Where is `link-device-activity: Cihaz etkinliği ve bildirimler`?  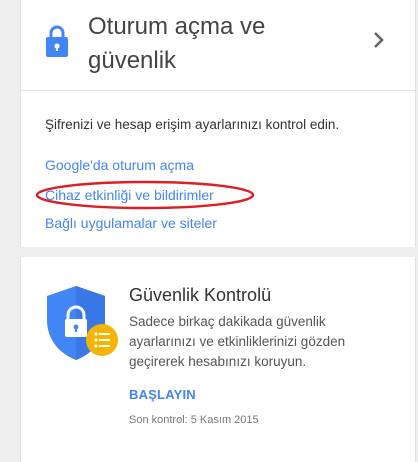
link-device-activity: Cihaz etkinliği ve bildirimler is located at coordinates (129, 195).